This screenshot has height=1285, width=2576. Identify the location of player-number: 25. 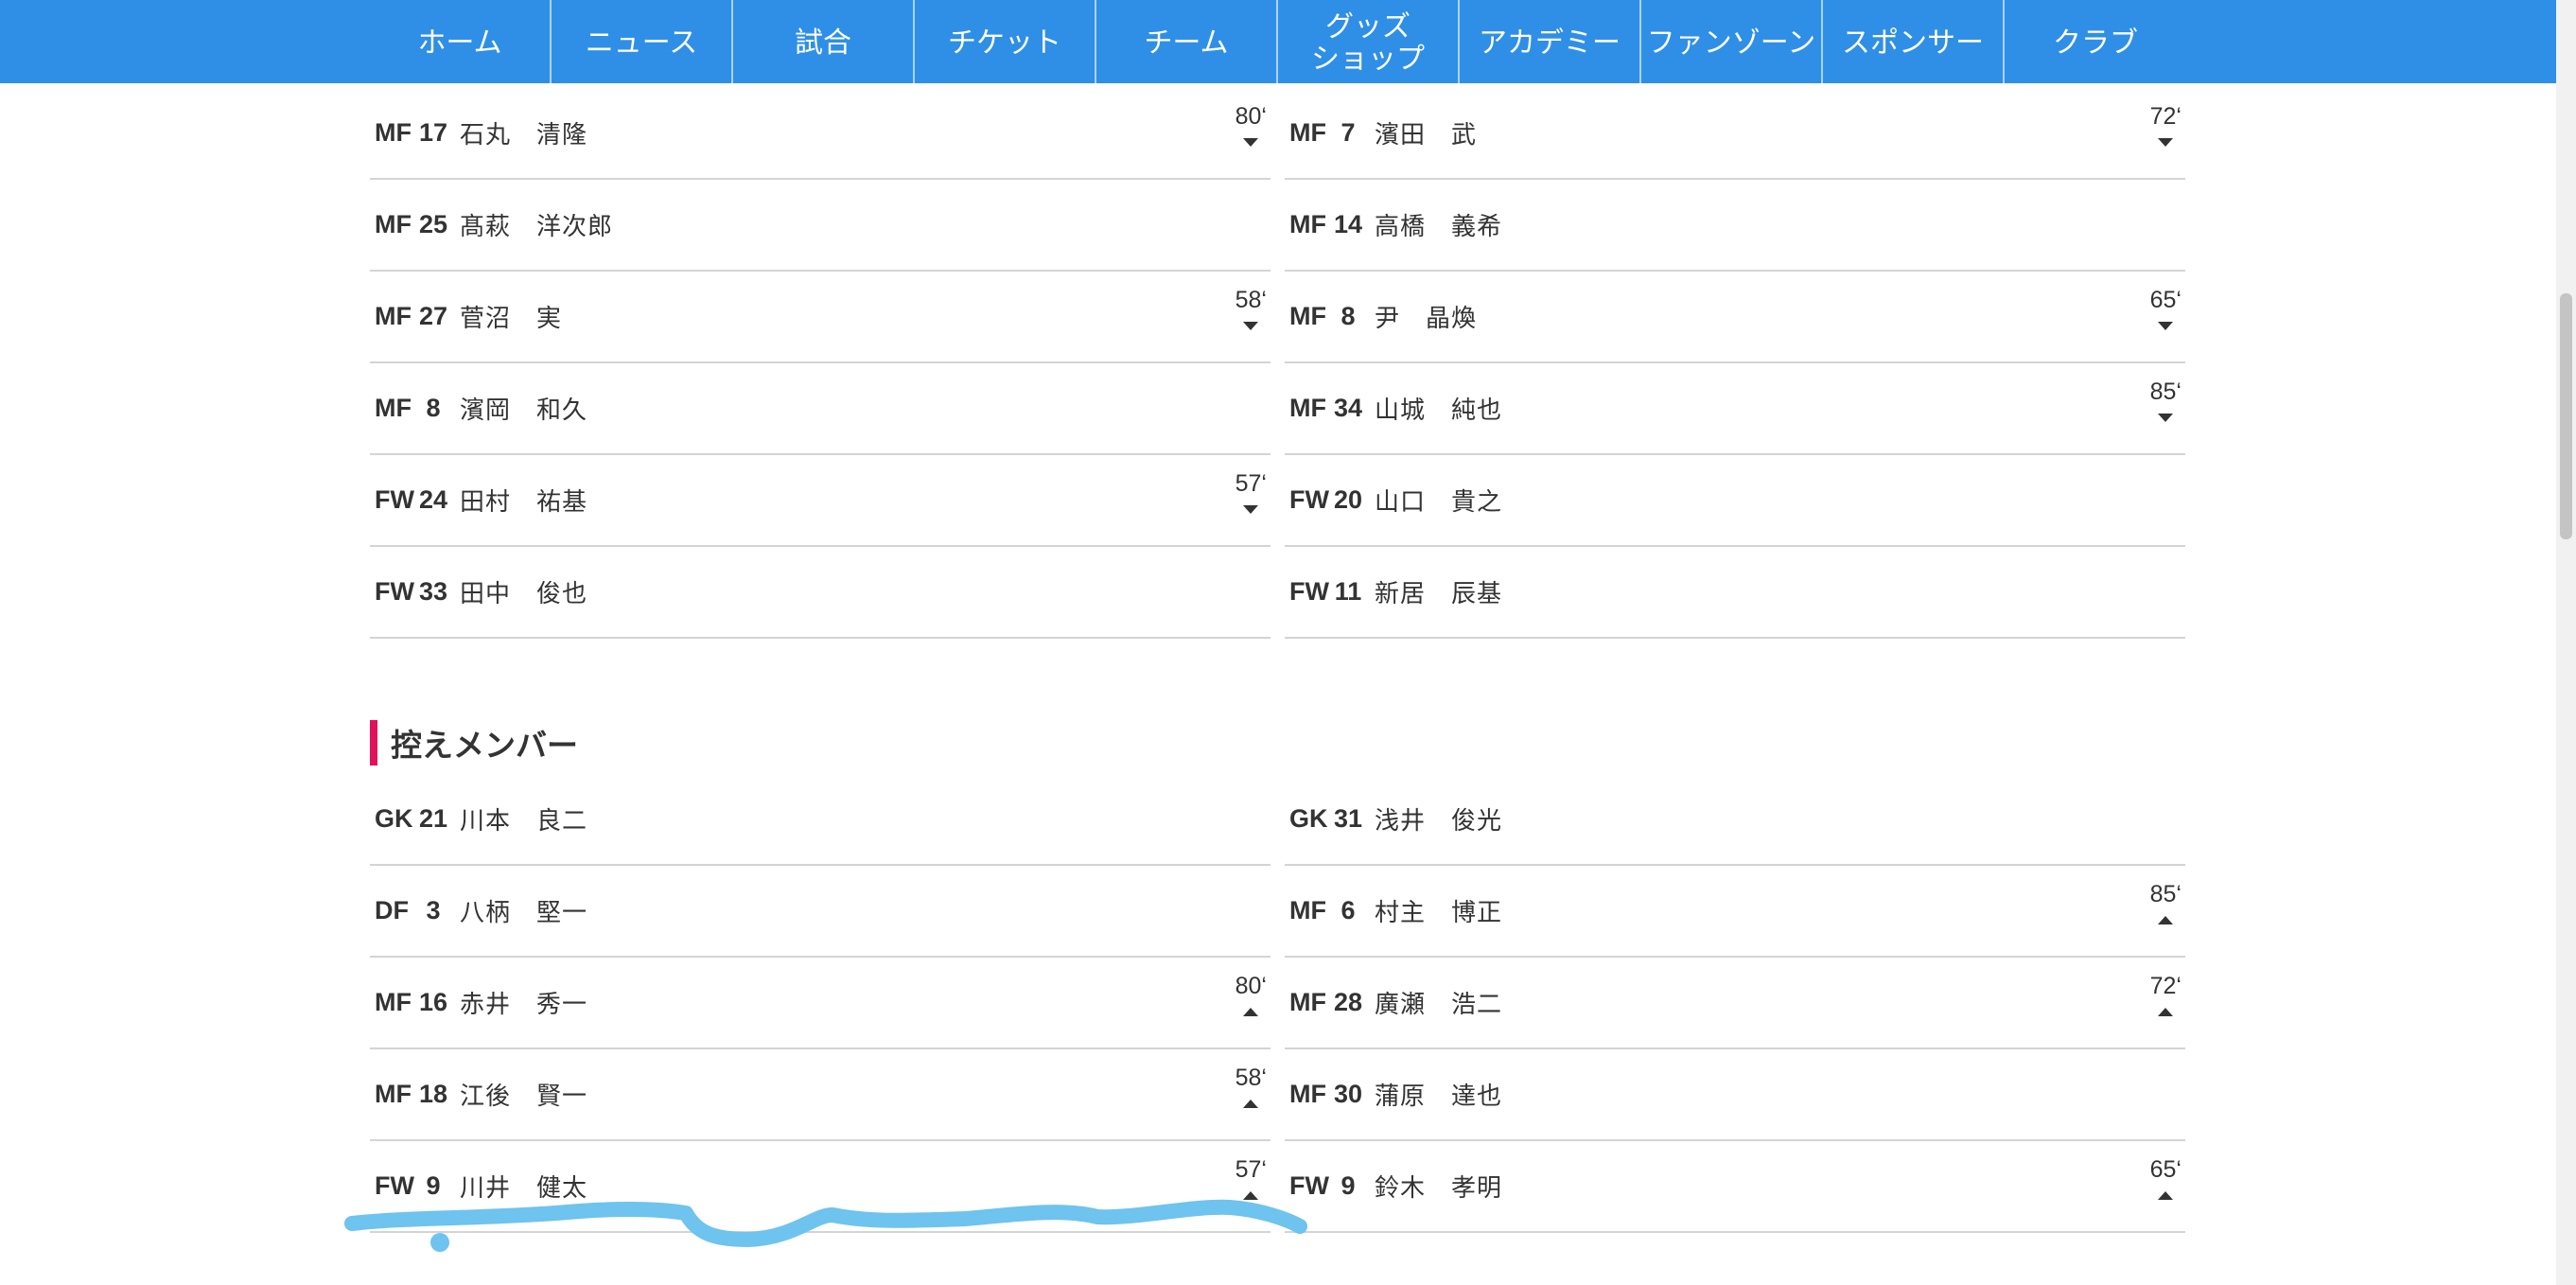
(433, 224).